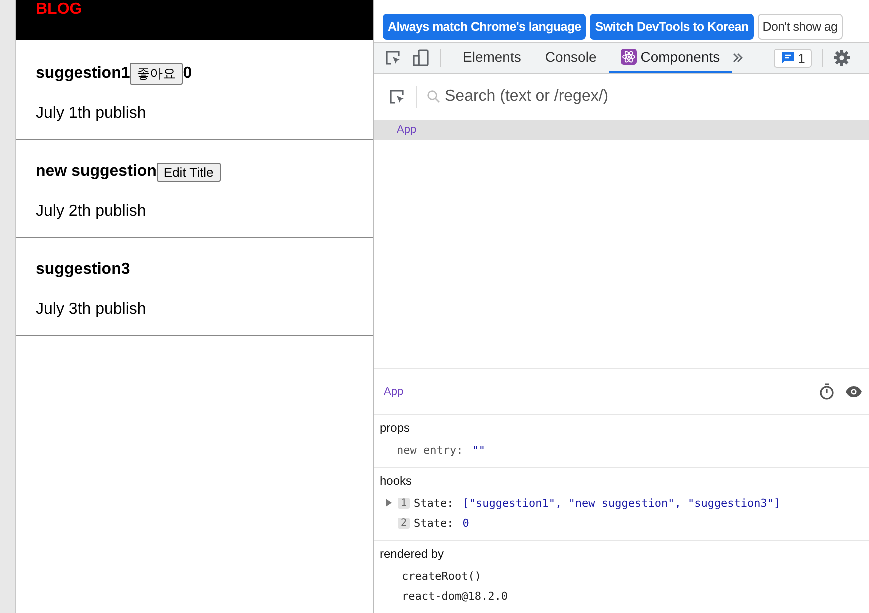  What do you see at coordinates (466, 523) in the screenshot?
I see `hook-value: 0` at bounding box center [466, 523].